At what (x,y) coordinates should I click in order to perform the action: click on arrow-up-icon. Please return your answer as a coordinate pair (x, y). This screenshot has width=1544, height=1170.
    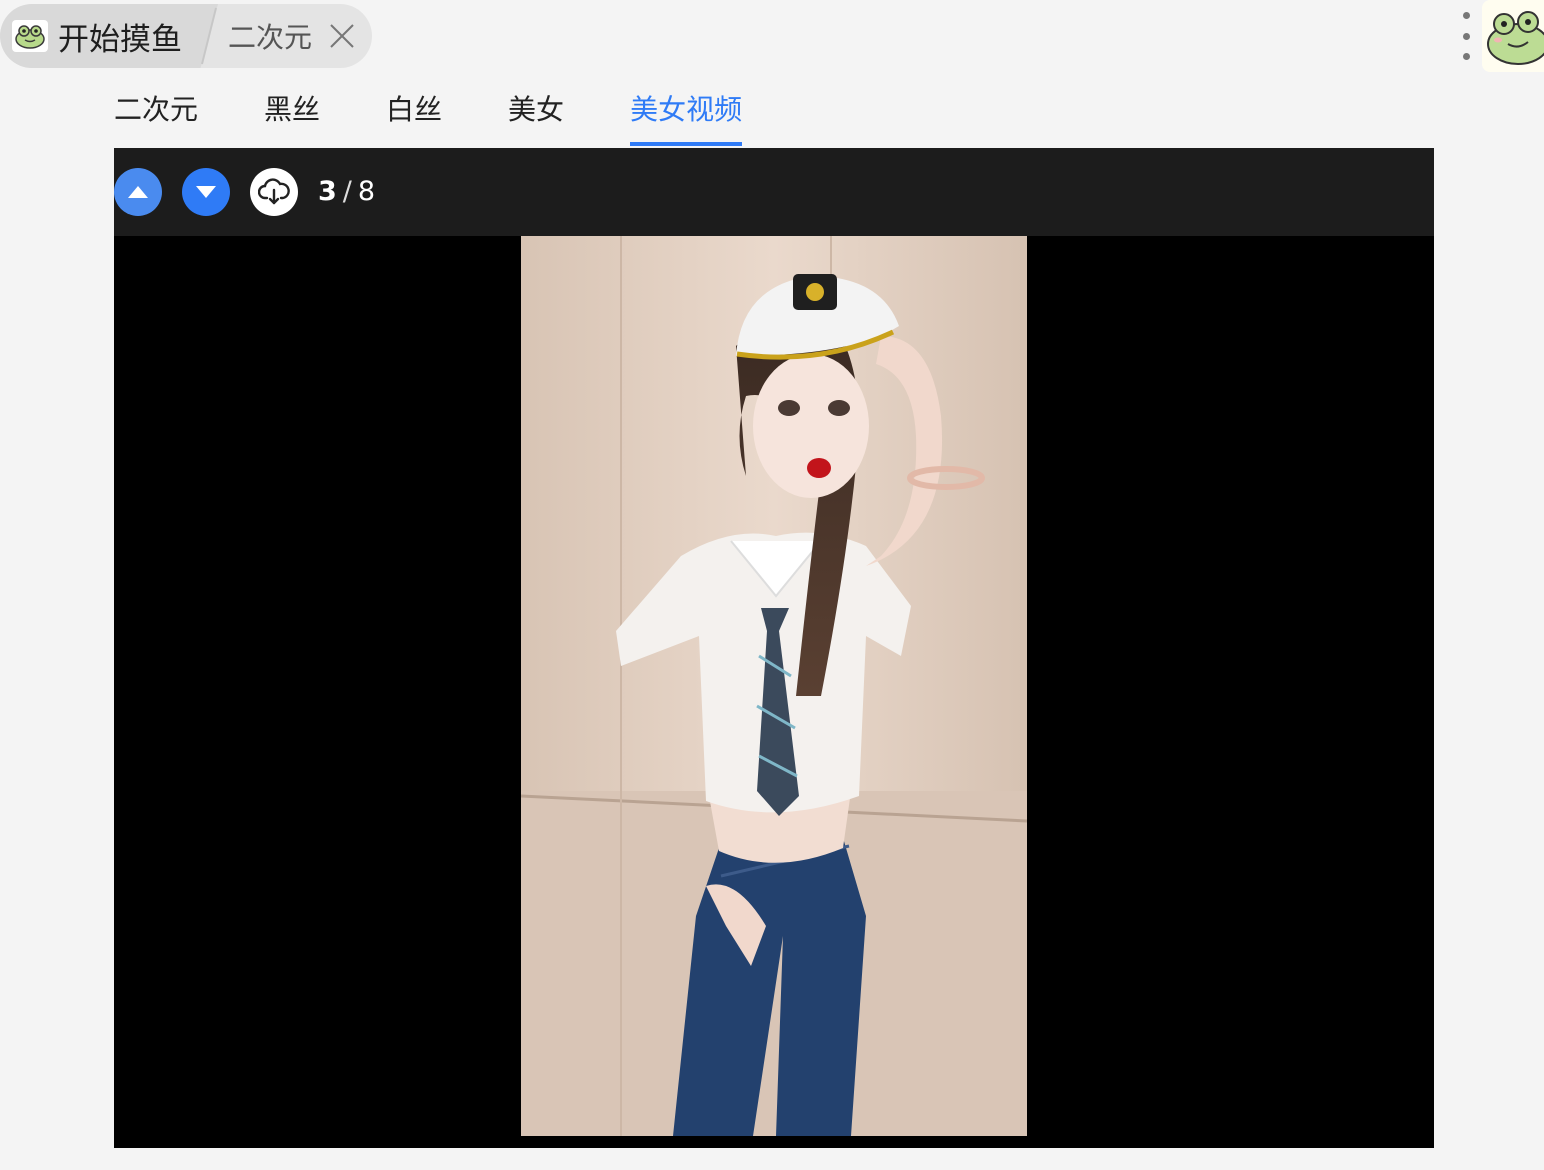
    Looking at the image, I should click on (138, 192).